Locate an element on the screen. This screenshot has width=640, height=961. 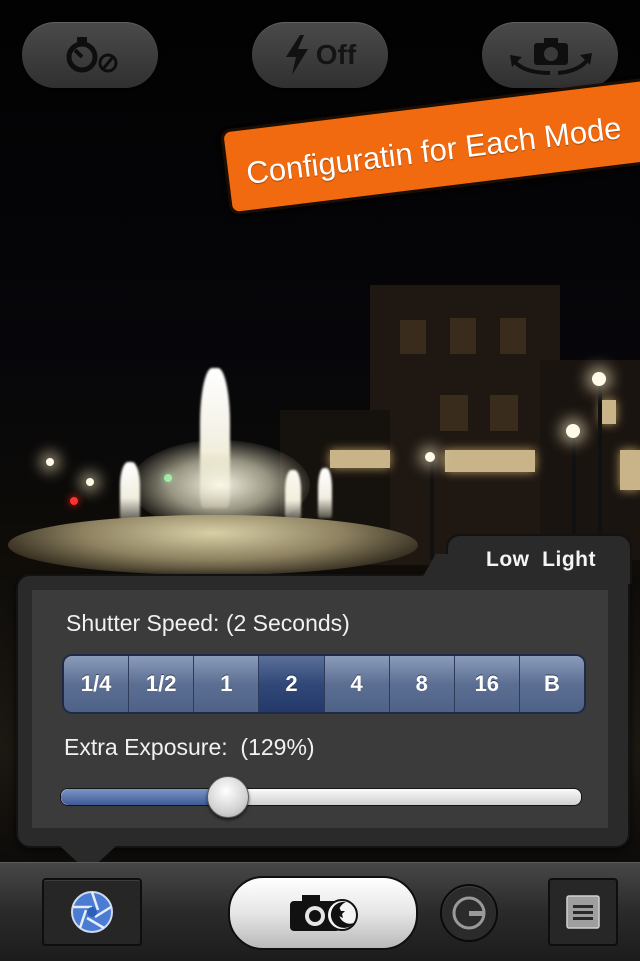
shutter-speed-label: Shutter Speed: (2 Seconds) is located at coordinates (208, 623).